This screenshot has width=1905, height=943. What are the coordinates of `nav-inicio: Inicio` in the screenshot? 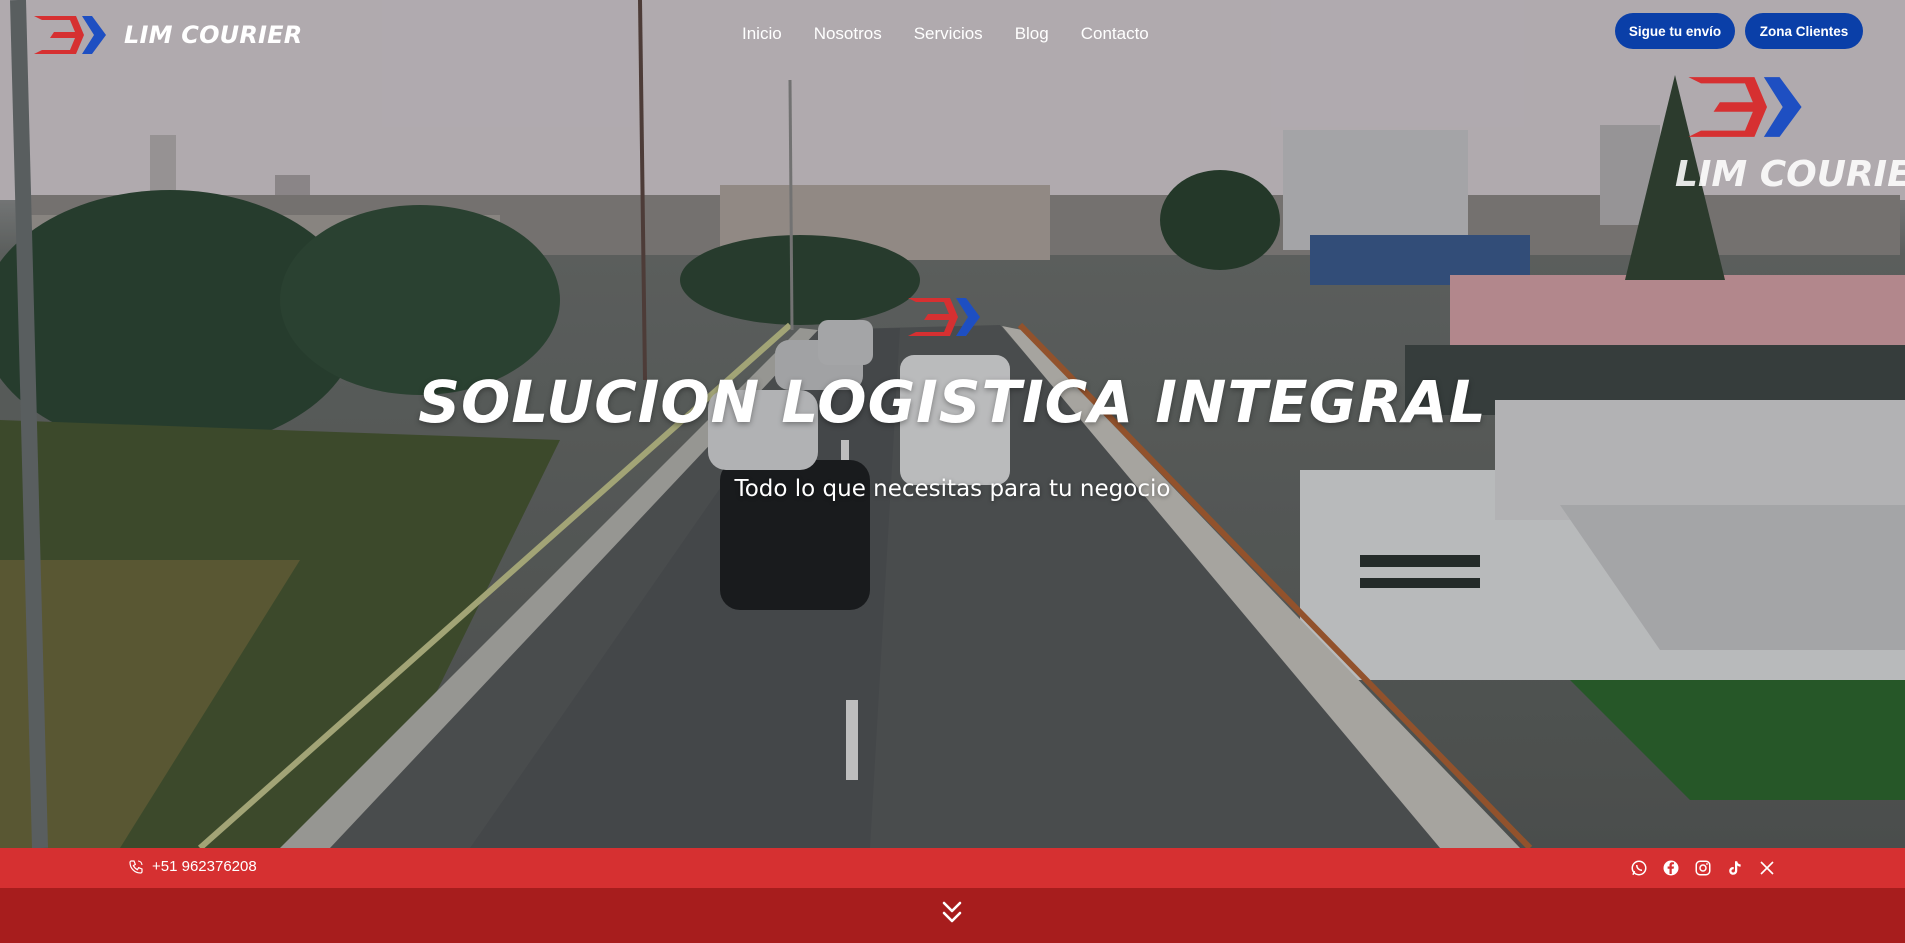 It's located at (762, 34).